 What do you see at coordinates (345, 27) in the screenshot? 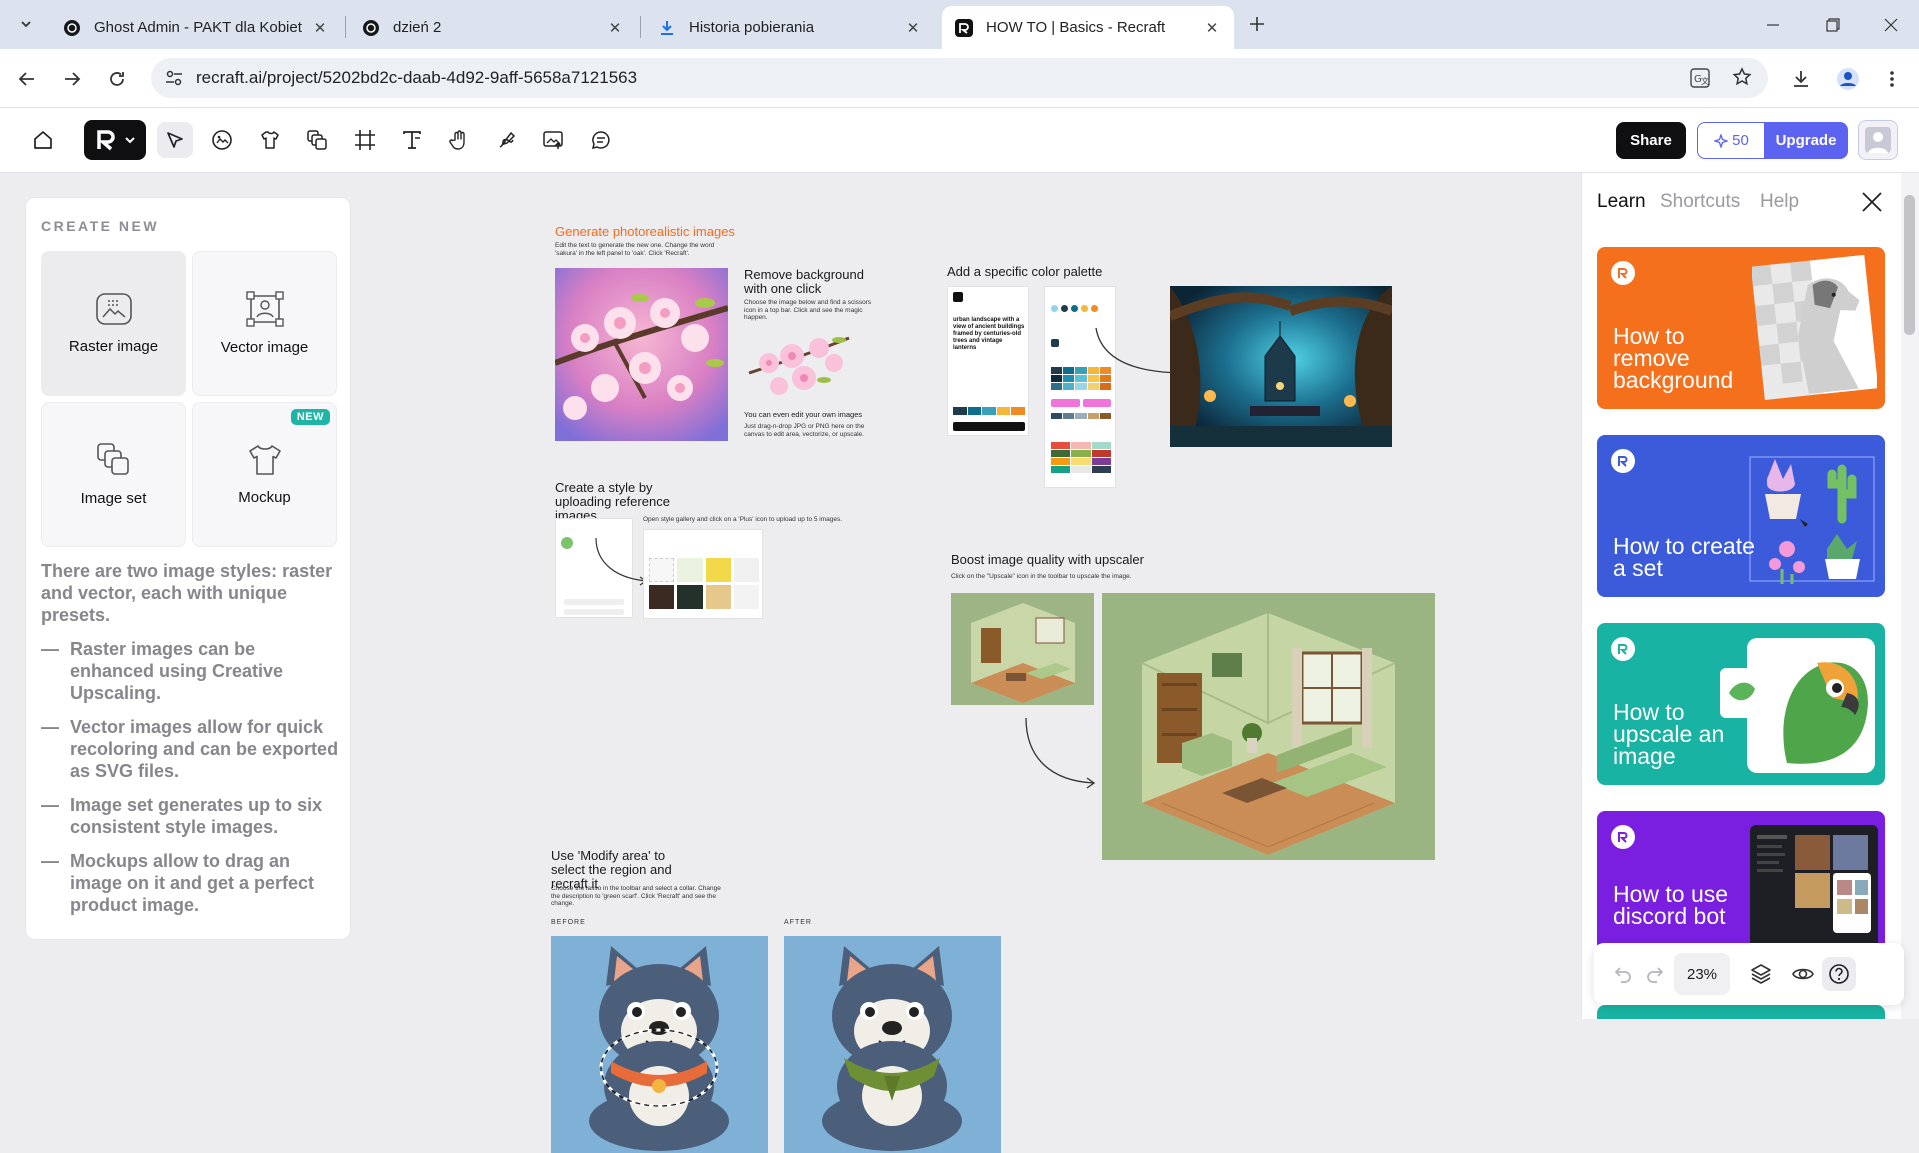
I see `tab-divider` at bounding box center [345, 27].